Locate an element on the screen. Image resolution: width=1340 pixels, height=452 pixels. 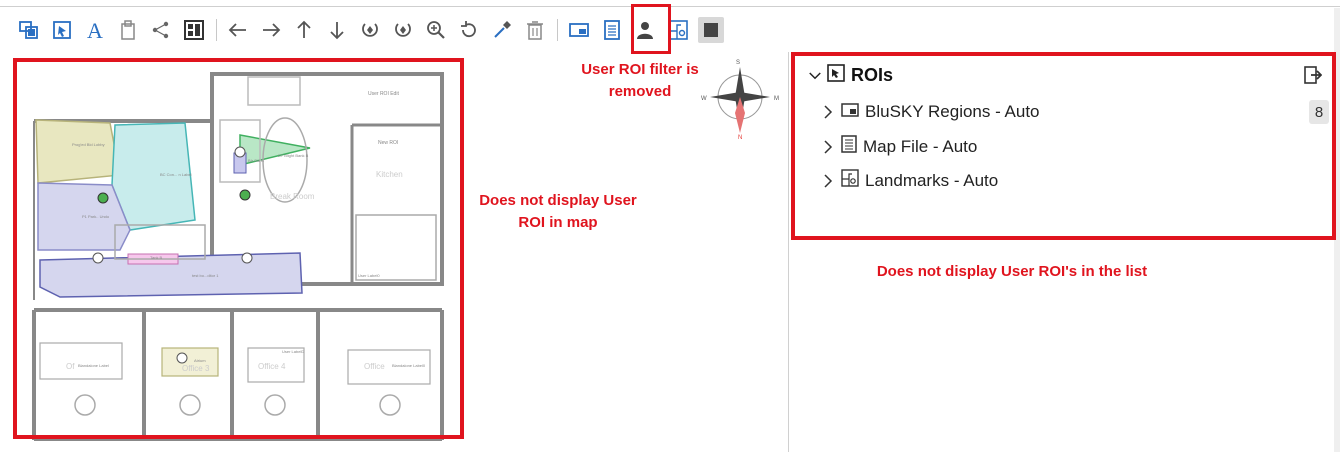
stop-icon is located at coordinates (711, 30).